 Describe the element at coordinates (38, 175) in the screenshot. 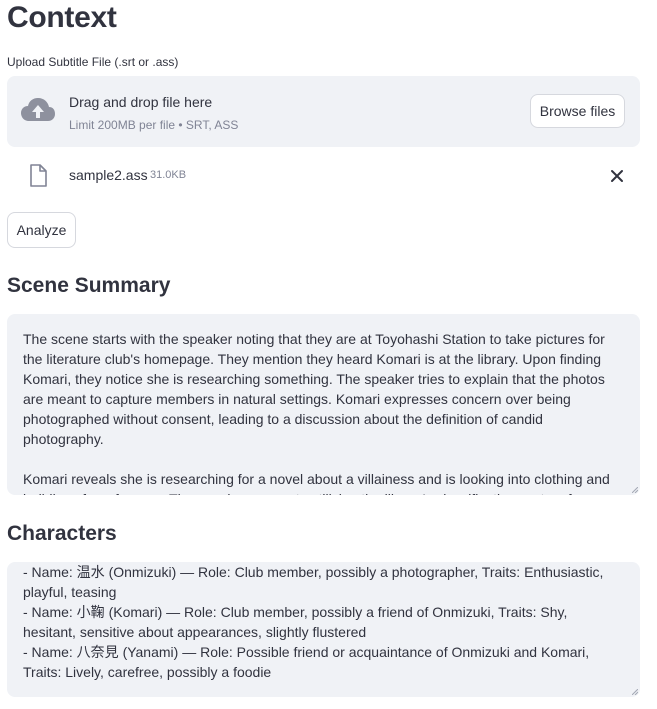

I see `file-icon` at that location.